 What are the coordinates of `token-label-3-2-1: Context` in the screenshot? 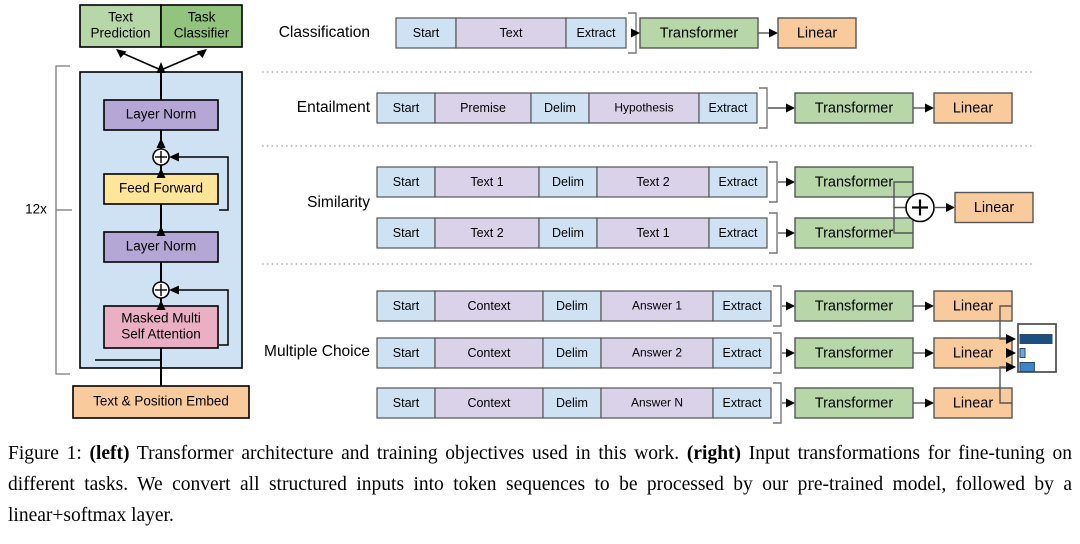 It's located at (489, 403).